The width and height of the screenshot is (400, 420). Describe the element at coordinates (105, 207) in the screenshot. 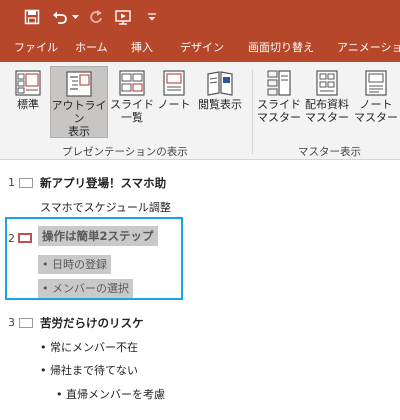

I see `outline-body-text: スマホでスケジュール調整` at that location.